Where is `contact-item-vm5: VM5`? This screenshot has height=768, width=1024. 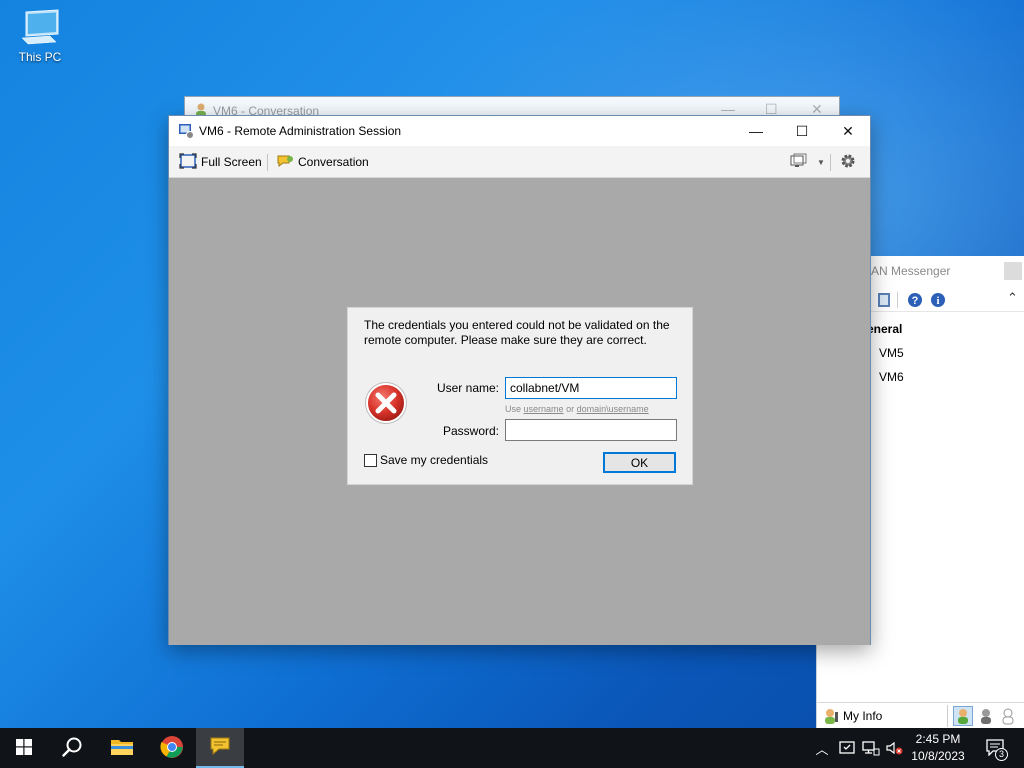 contact-item-vm5: VM5 is located at coordinates (891, 353).